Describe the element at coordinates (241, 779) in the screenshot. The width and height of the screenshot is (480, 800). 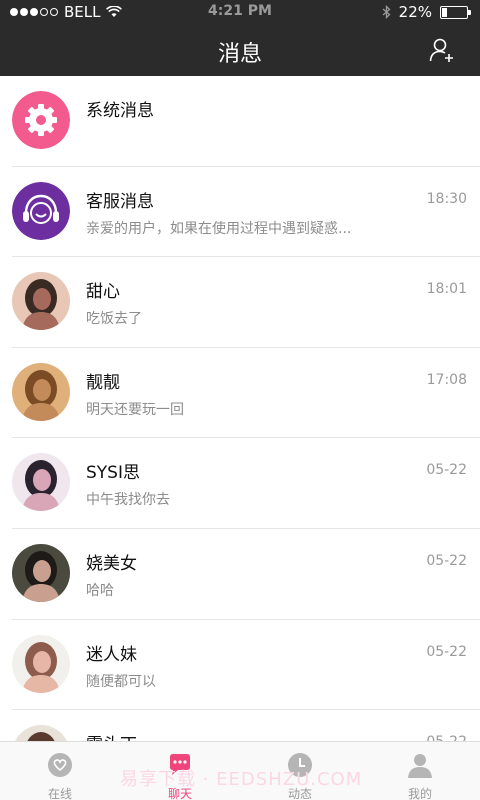
I see `watermark: 易享下载 · EEDSHZU.COM` at that location.